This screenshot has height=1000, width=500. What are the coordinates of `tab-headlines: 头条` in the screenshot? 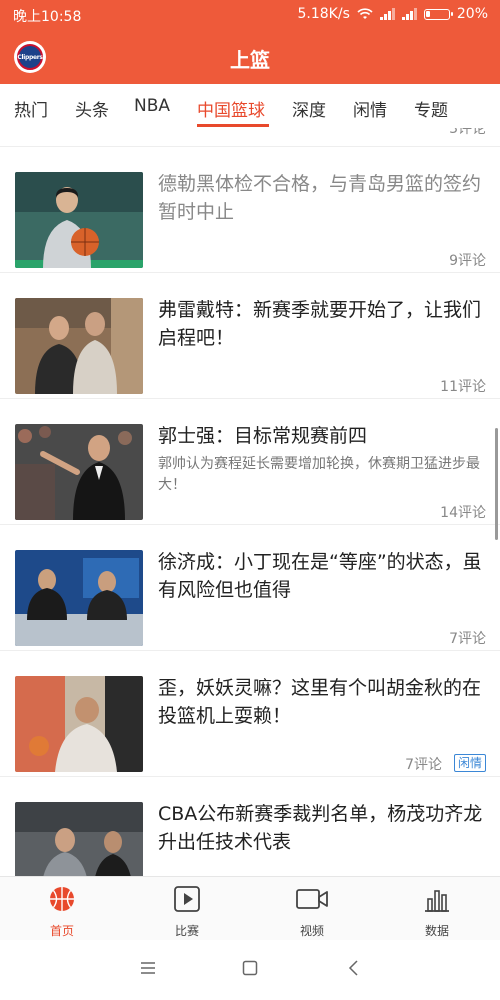 It's located at (92, 108).